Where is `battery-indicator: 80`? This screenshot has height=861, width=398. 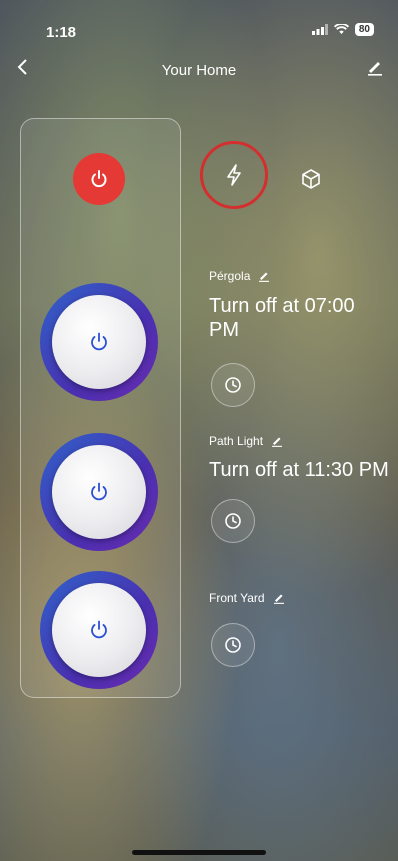 battery-indicator: 80 is located at coordinates (364, 29).